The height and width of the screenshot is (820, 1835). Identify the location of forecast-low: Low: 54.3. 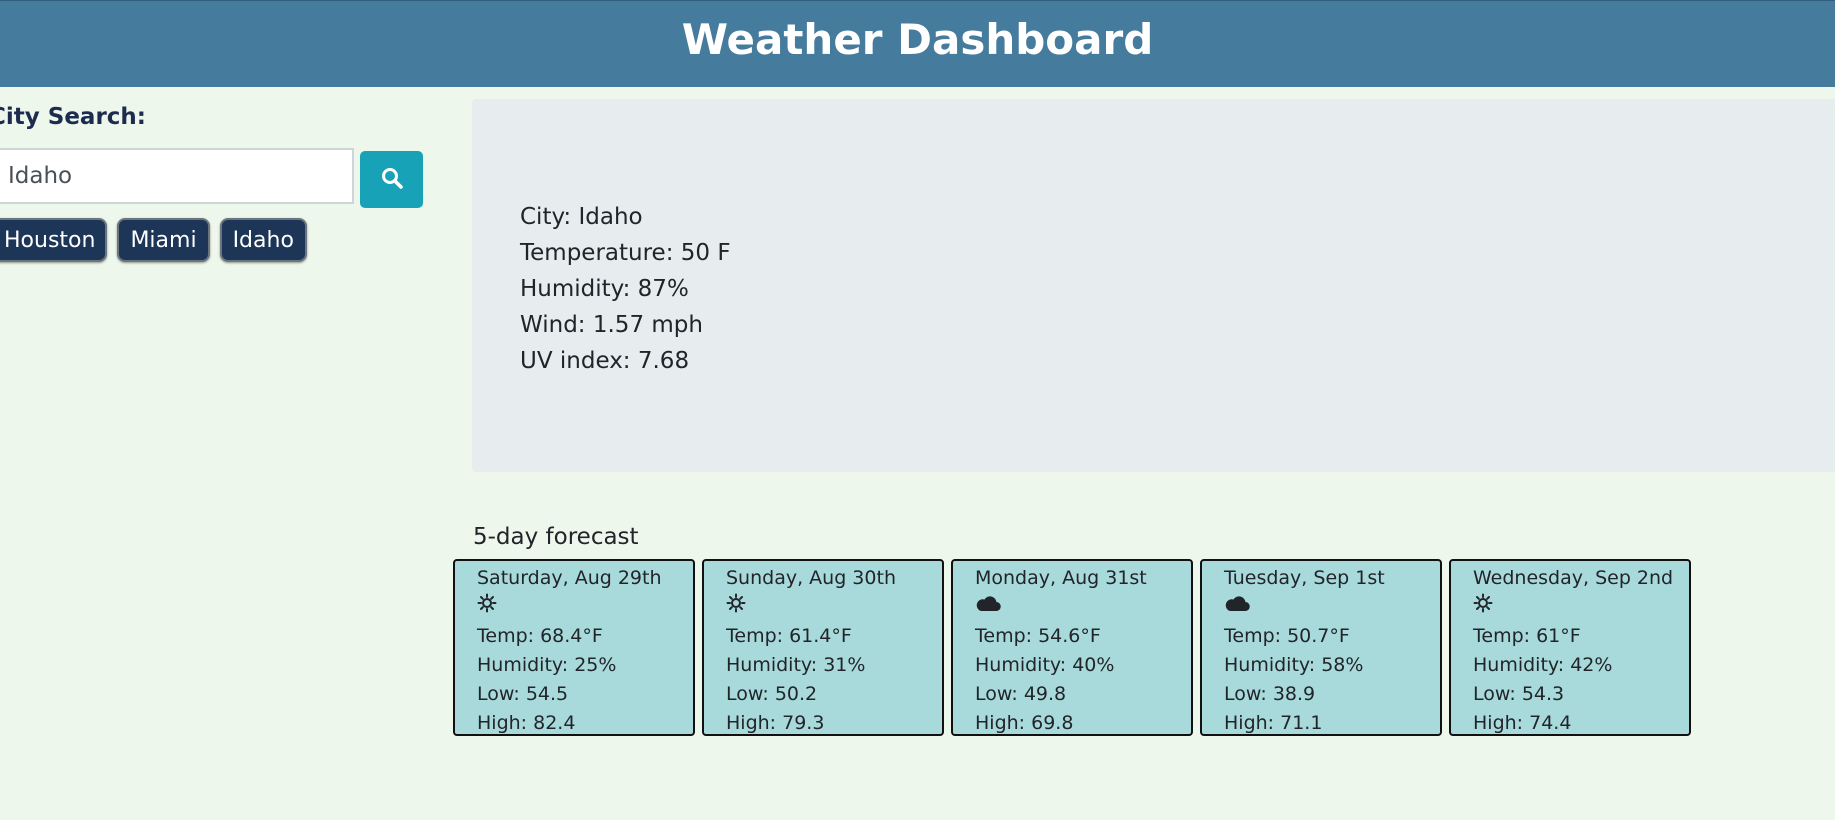
(1519, 694).